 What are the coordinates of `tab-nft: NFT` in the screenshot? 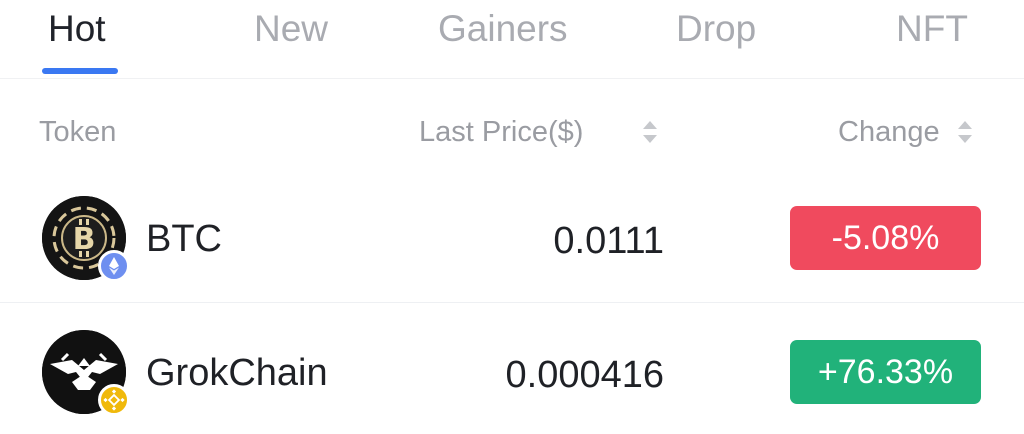 It's located at (932, 29).